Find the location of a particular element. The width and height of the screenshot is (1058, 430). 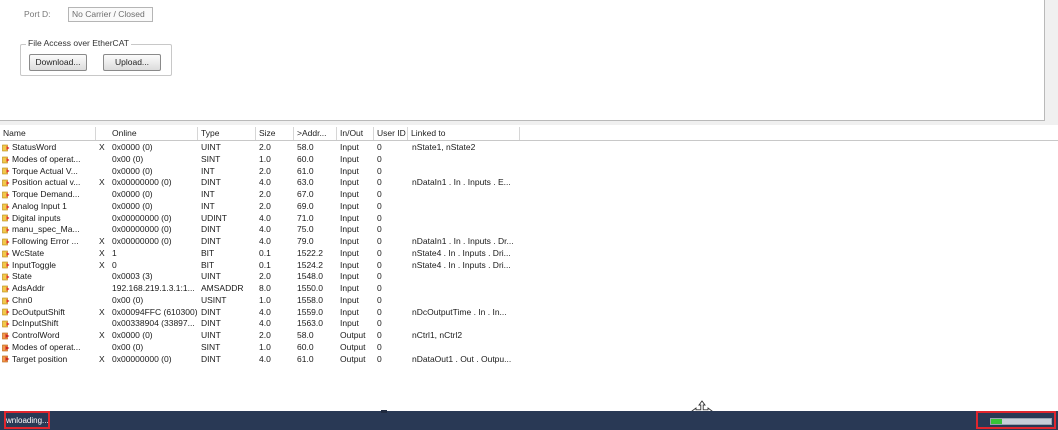

variable-online-value: 0x00000000 (0) is located at coordinates (142, 358).